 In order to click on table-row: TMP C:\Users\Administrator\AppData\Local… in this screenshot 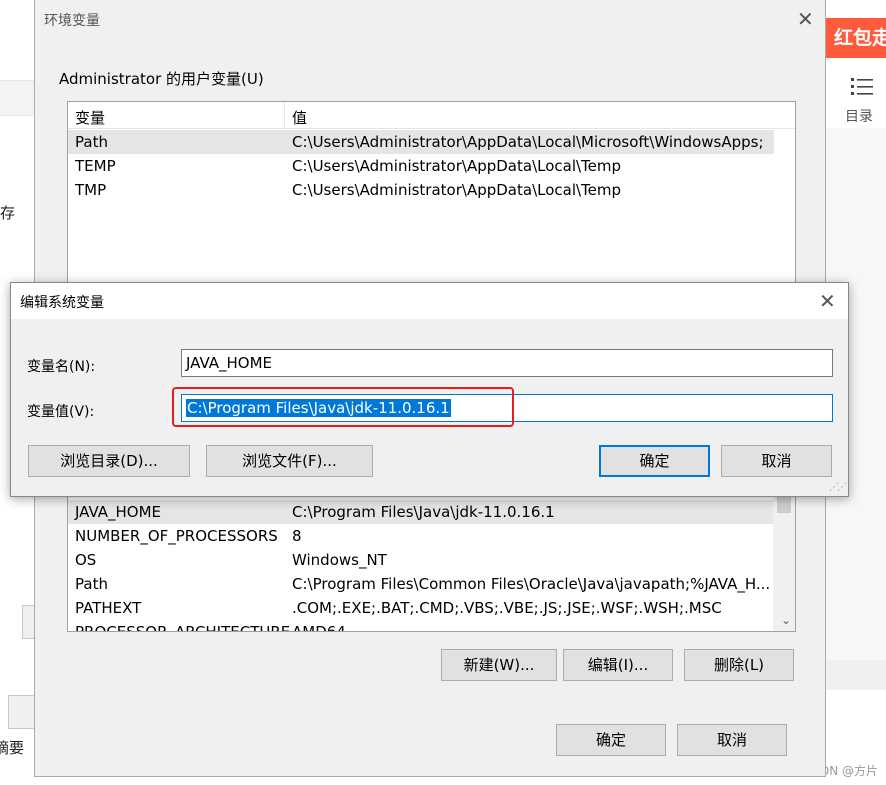, I will do `click(421, 190)`.